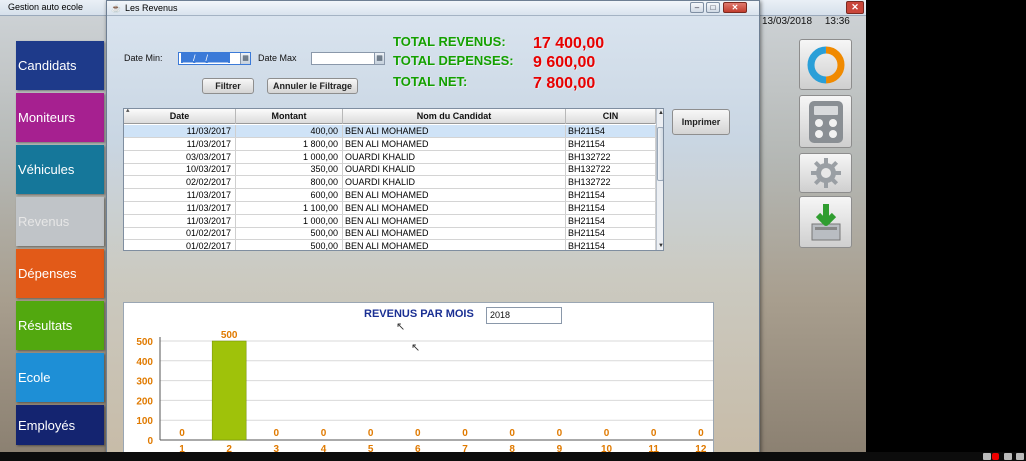  I want to click on table-row: 03/03/2017 1 000,00 OUARDI KHALID BH132722, so click(390, 157).